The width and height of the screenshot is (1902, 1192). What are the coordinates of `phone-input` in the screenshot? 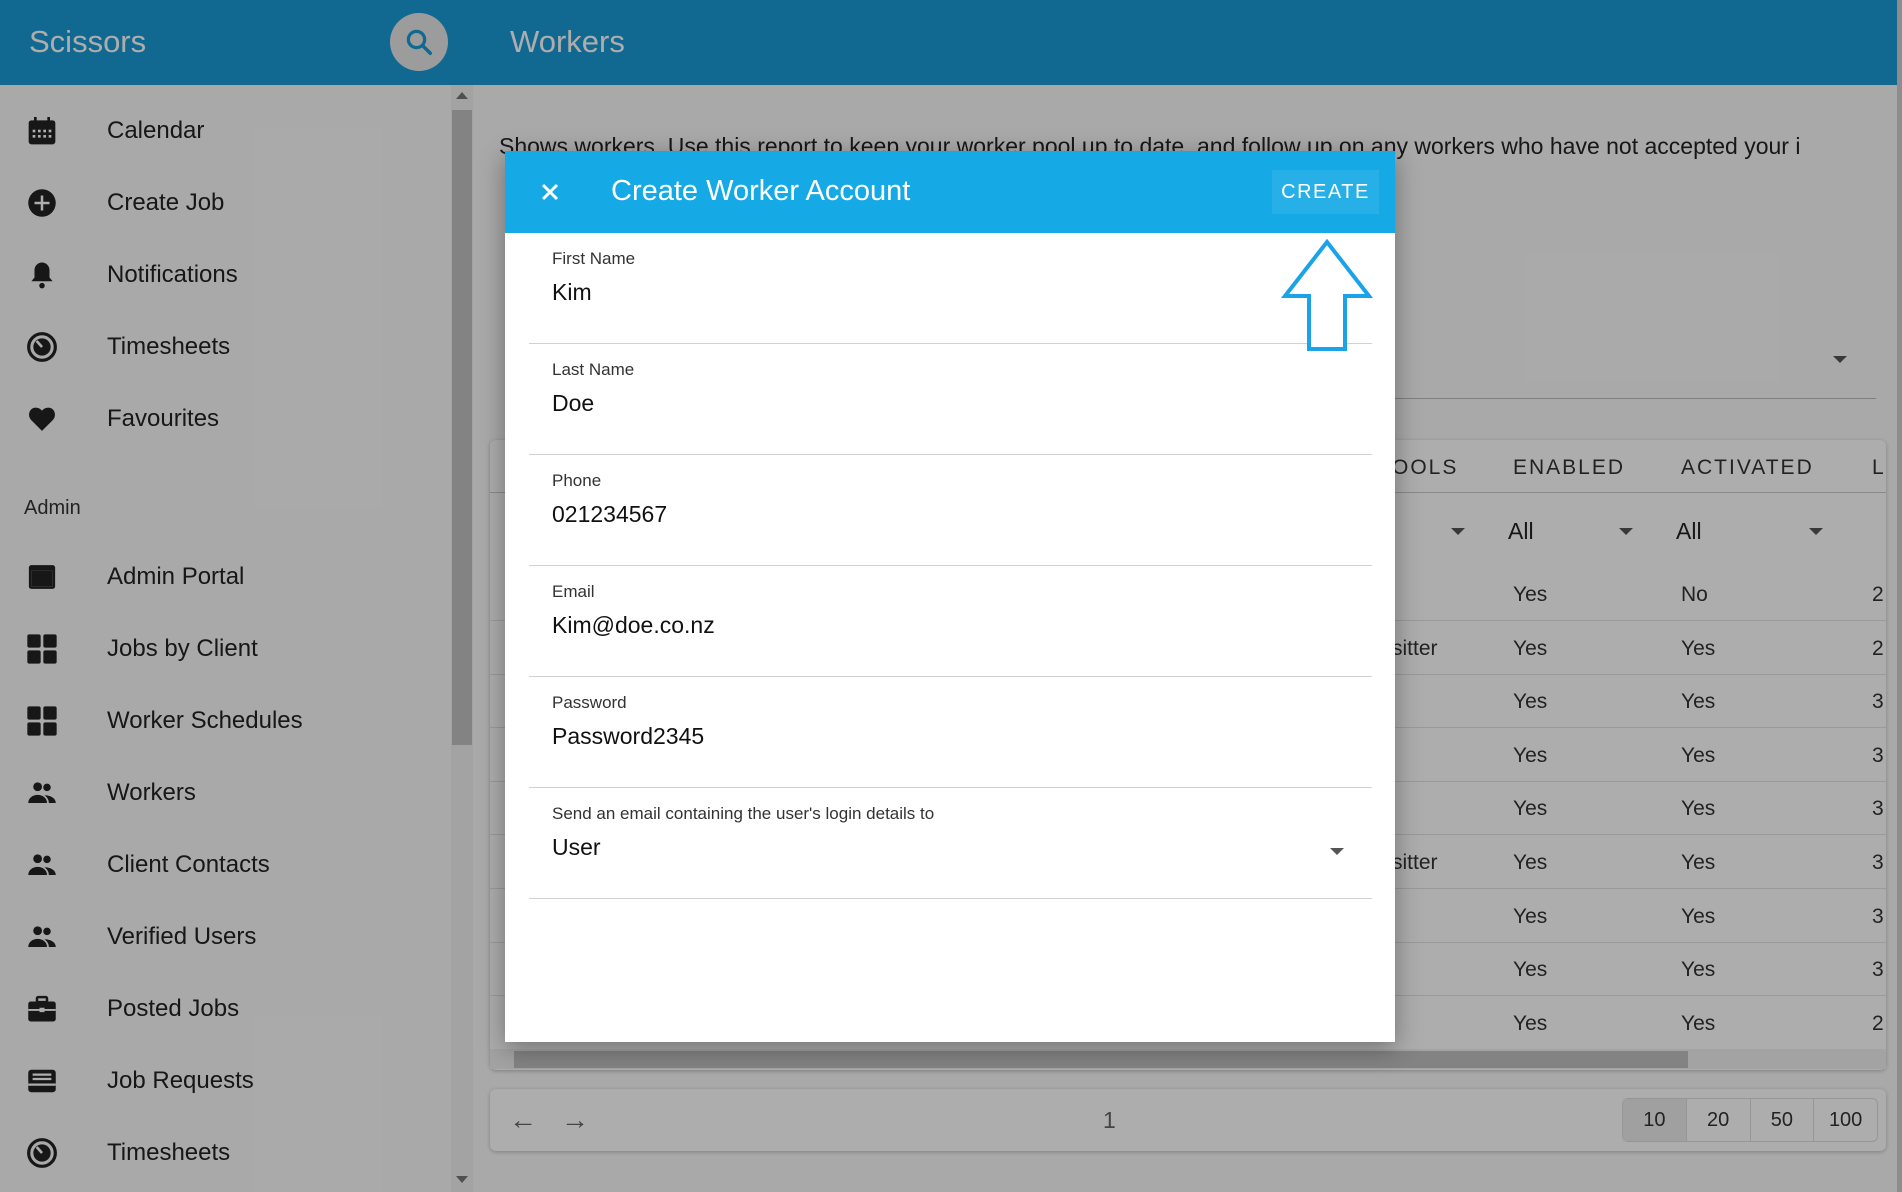 It's located at (942, 514).